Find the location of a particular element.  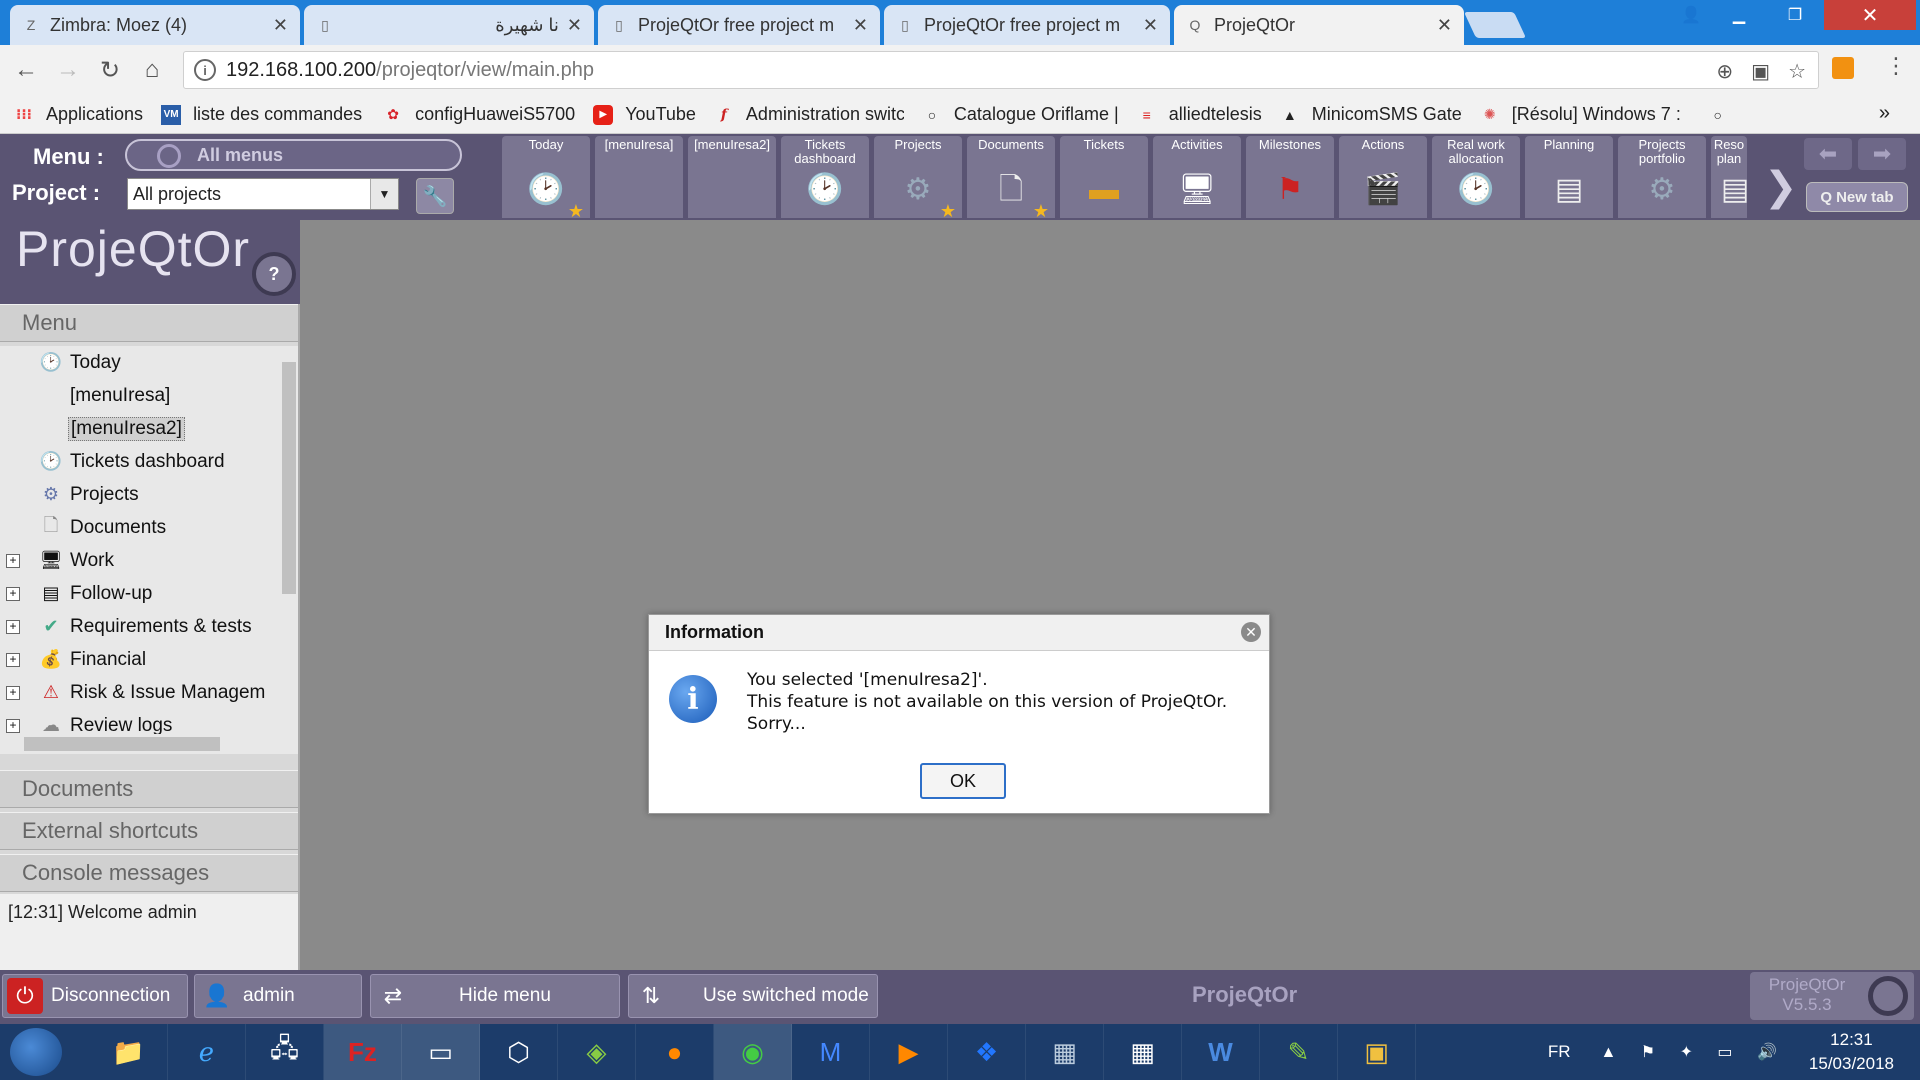

cmd-icon: ▭ is located at coordinates (441, 1052).